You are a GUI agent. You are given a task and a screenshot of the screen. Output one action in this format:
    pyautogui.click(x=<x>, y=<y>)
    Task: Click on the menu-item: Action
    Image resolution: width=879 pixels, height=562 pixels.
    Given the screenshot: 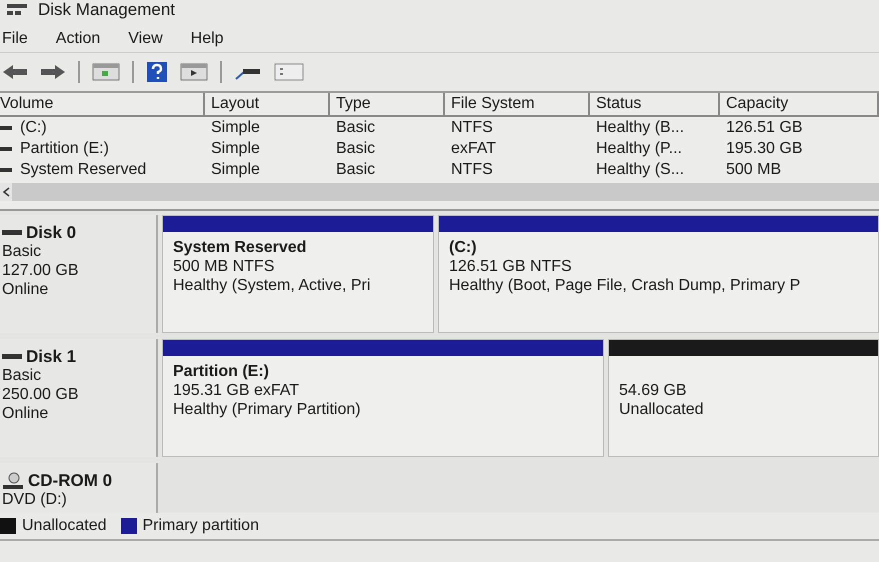 What is the action you would take?
    pyautogui.click(x=78, y=39)
    